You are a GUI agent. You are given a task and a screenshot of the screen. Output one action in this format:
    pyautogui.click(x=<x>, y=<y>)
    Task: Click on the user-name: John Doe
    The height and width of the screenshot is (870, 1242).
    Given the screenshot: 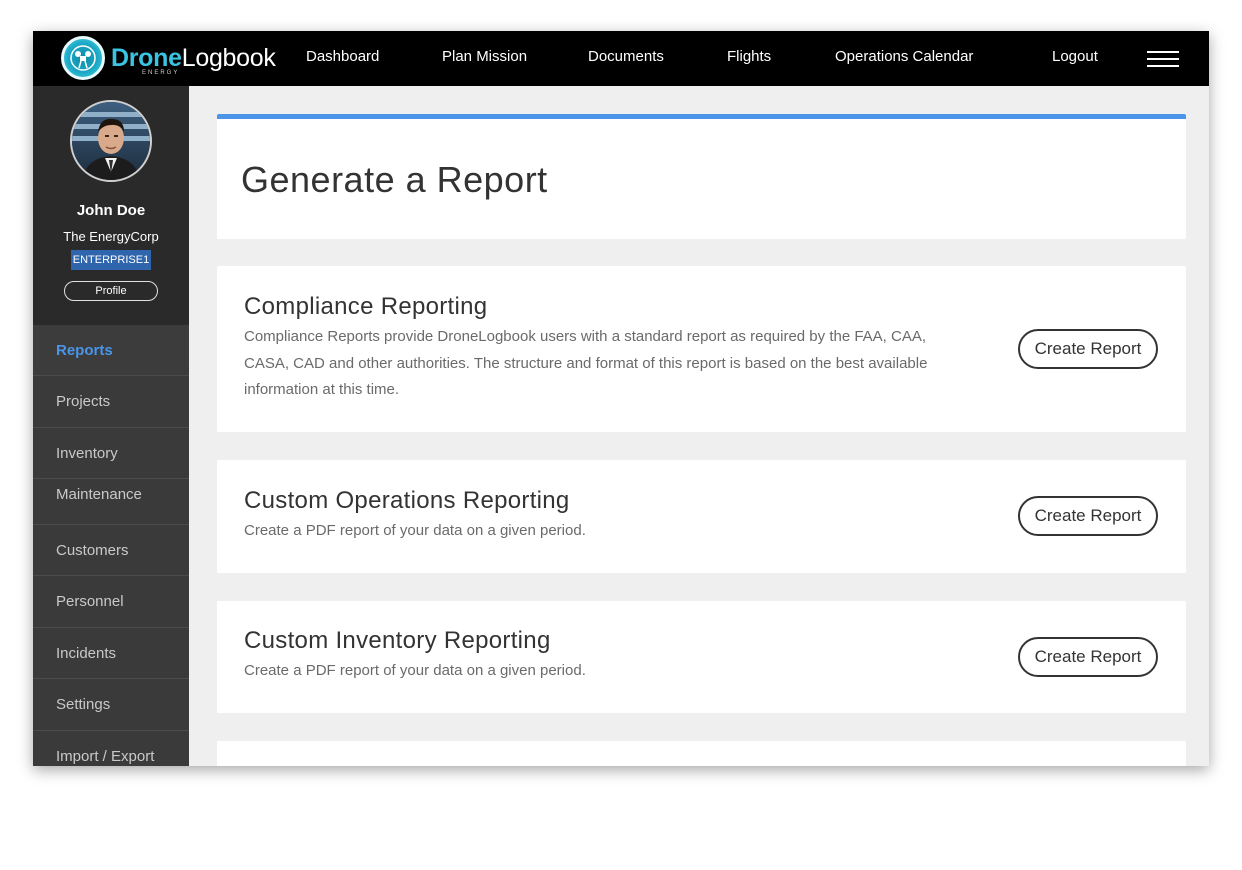 What is the action you would take?
    pyautogui.click(x=111, y=210)
    